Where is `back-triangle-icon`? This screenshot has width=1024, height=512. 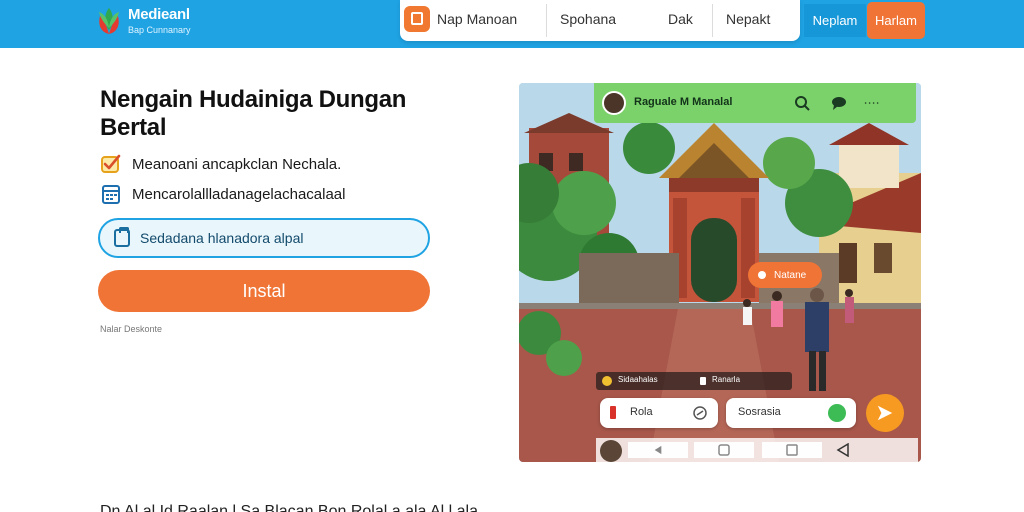 back-triangle-icon is located at coordinates (658, 450).